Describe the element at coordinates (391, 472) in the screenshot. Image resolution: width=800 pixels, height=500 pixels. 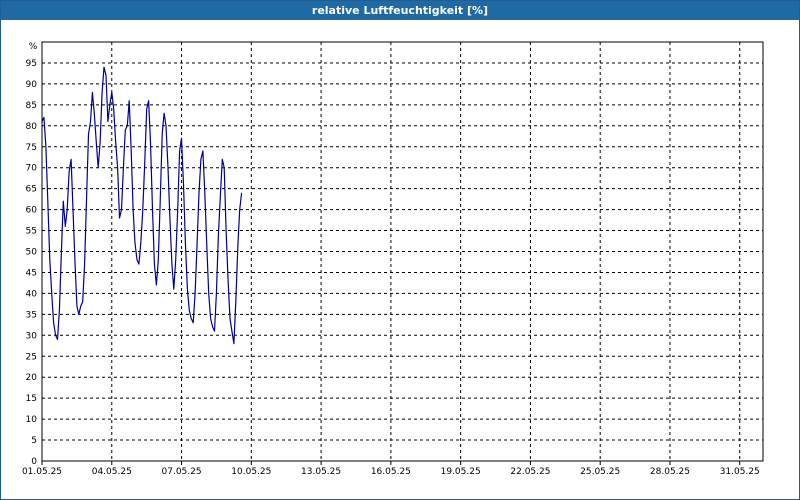
I see `x-tick-label: 16.05.25` at that location.